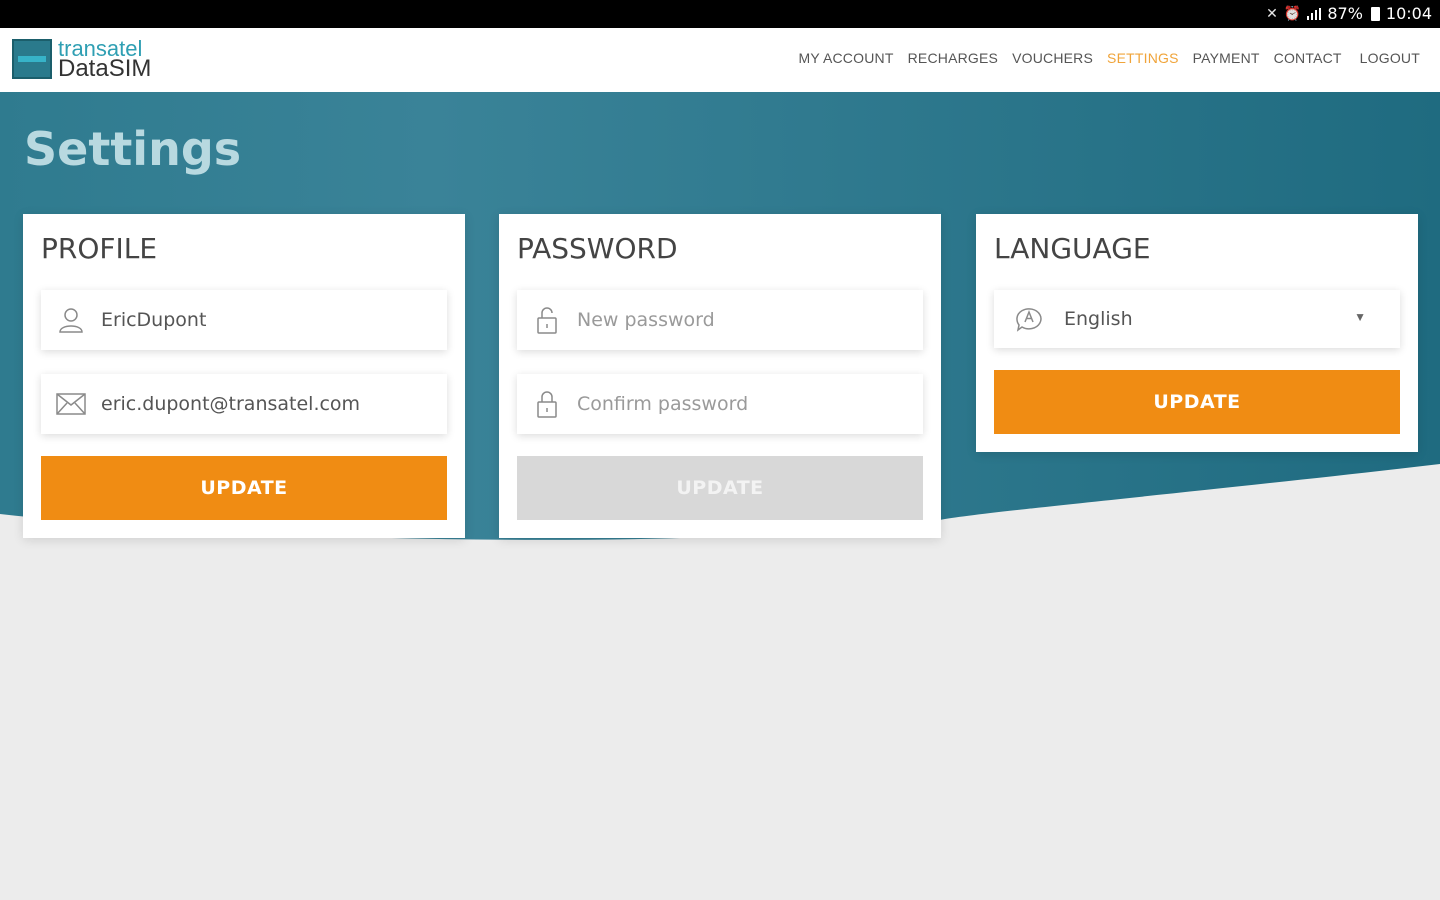 This screenshot has height=900, width=1440. I want to click on password-card: PASSWORD UPDATE, so click(720, 376).